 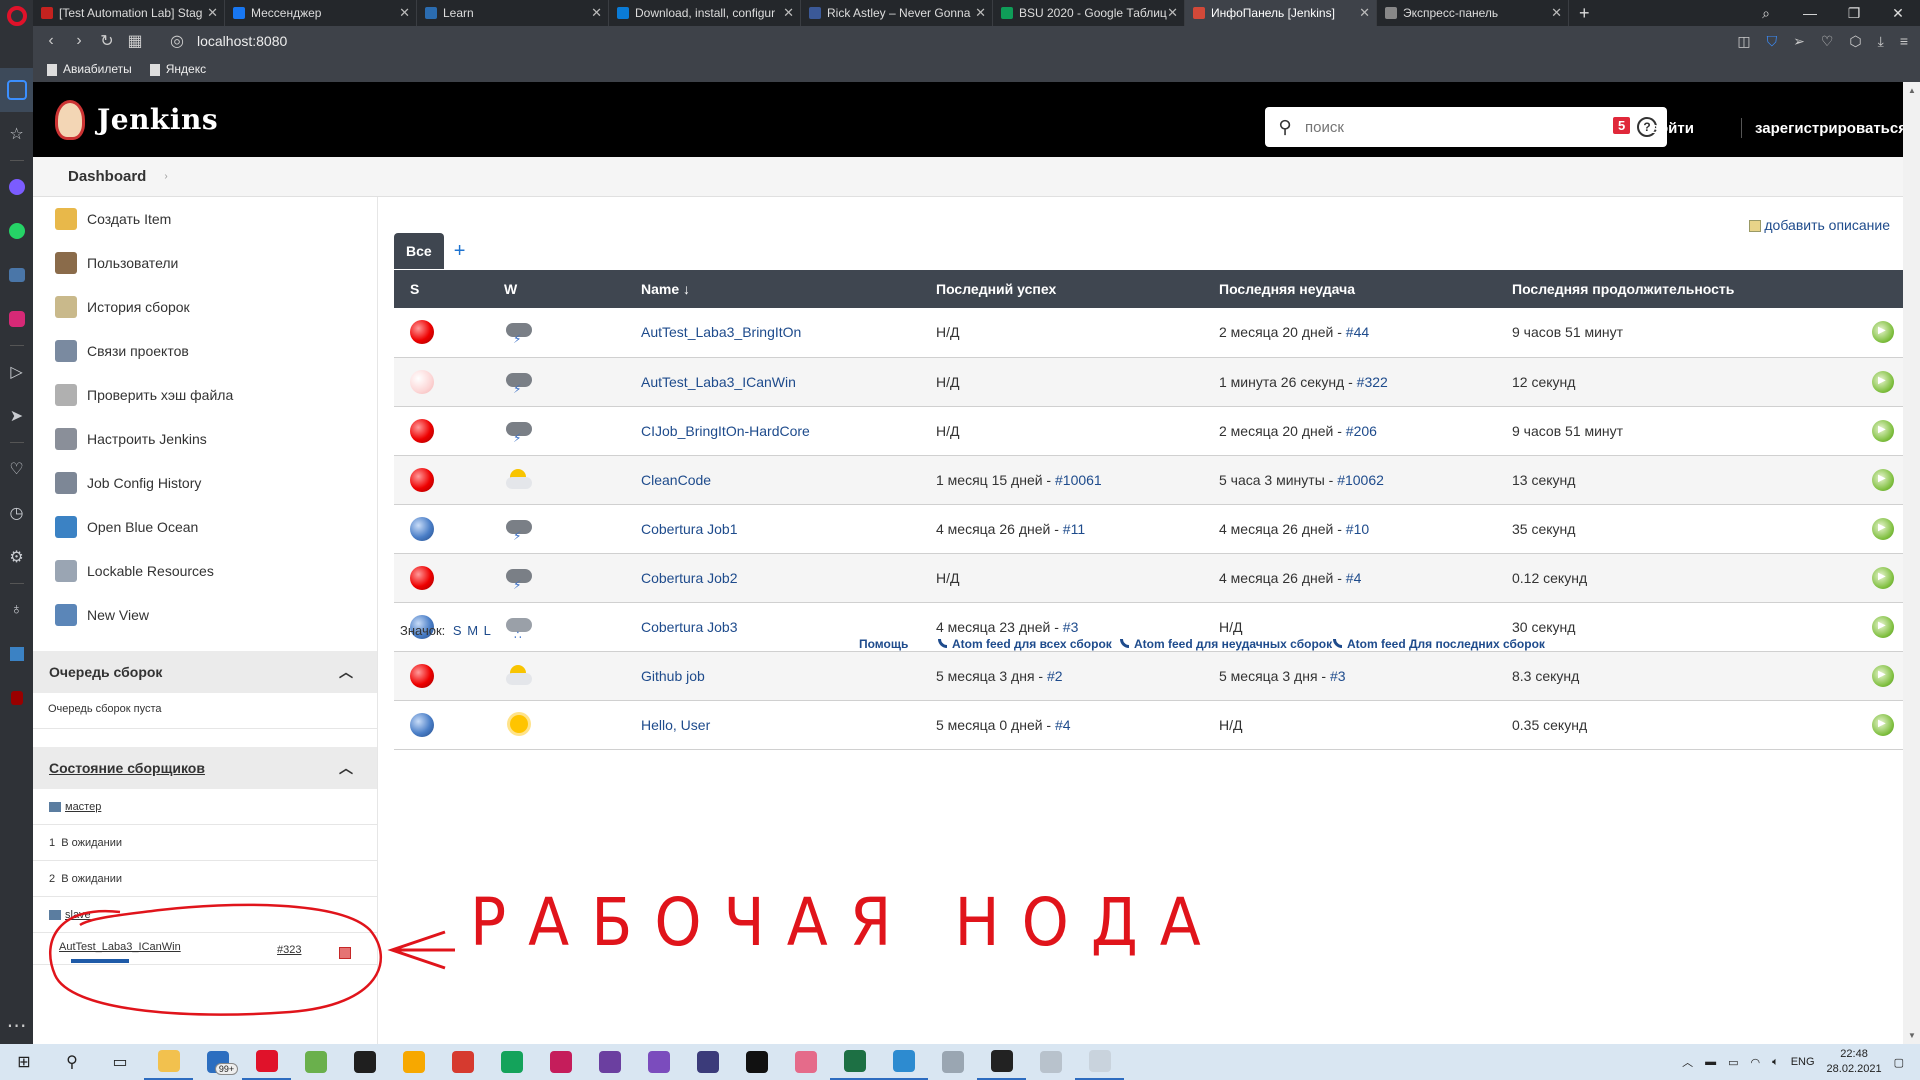 What do you see at coordinates (1372, 382) in the screenshot?
I see `last-failure-build-link: #322` at bounding box center [1372, 382].